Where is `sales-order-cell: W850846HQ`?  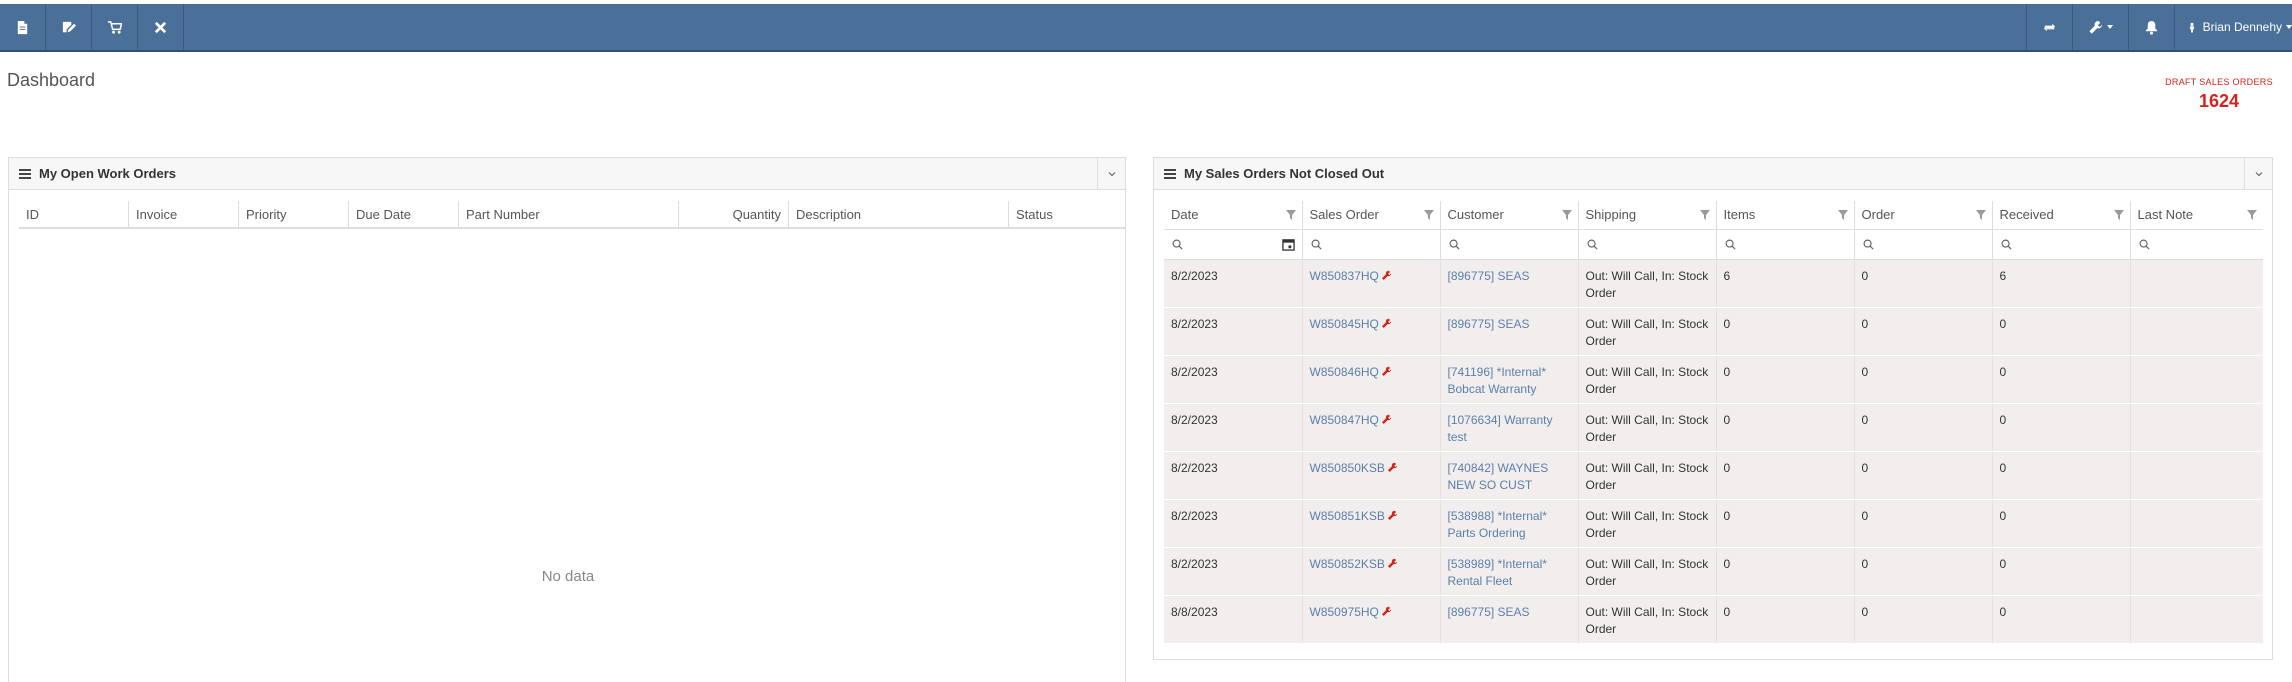 sales-order-cell: W850846HQ is located at coordinates (1371, 379).